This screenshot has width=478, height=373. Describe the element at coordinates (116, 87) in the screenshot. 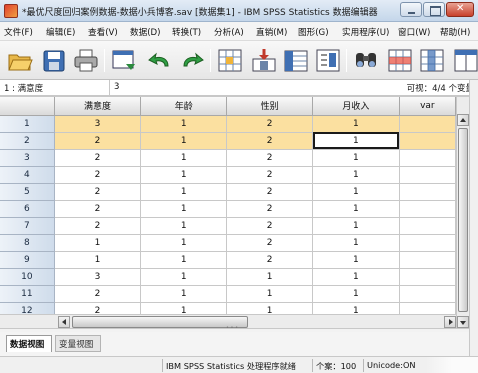

I see `cell-value-editor: 3` at that location.